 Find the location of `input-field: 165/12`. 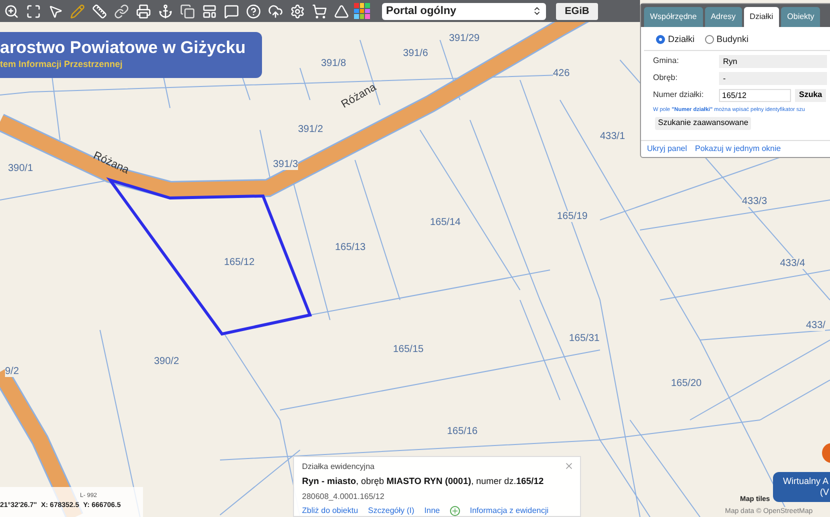

input-field: 165/12 is located at coordinates (755, 95).